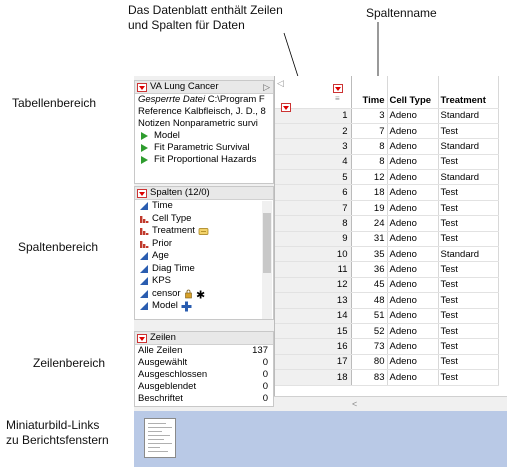  I want to click on table-row: 5 12 Adeno Standard, so click(387, 177).